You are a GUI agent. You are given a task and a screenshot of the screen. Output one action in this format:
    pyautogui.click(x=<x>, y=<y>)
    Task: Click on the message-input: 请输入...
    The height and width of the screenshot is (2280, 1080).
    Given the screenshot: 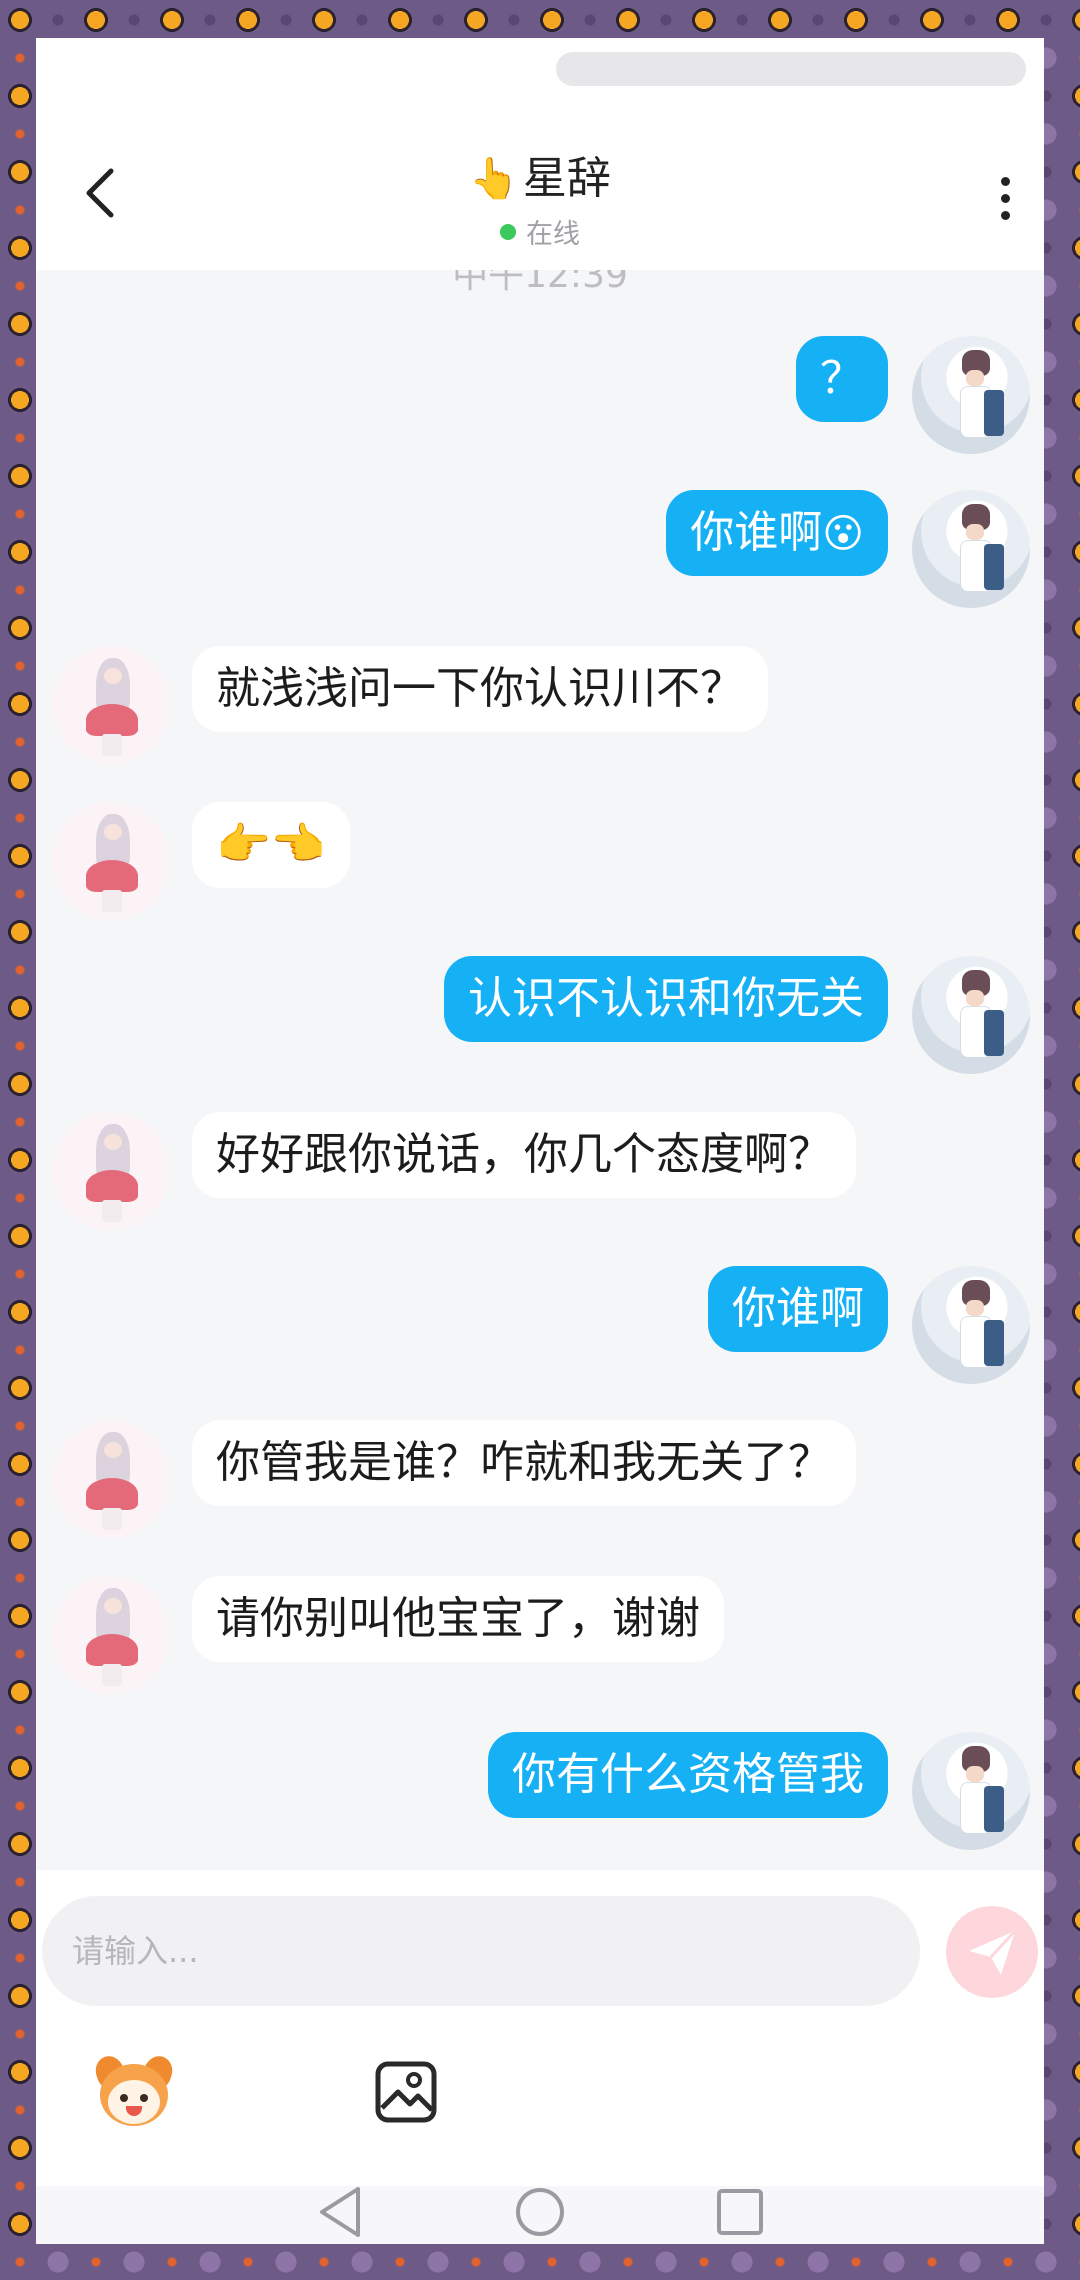 What is the action you would take?
    pyautogui.click(x=481, y=1951)
    